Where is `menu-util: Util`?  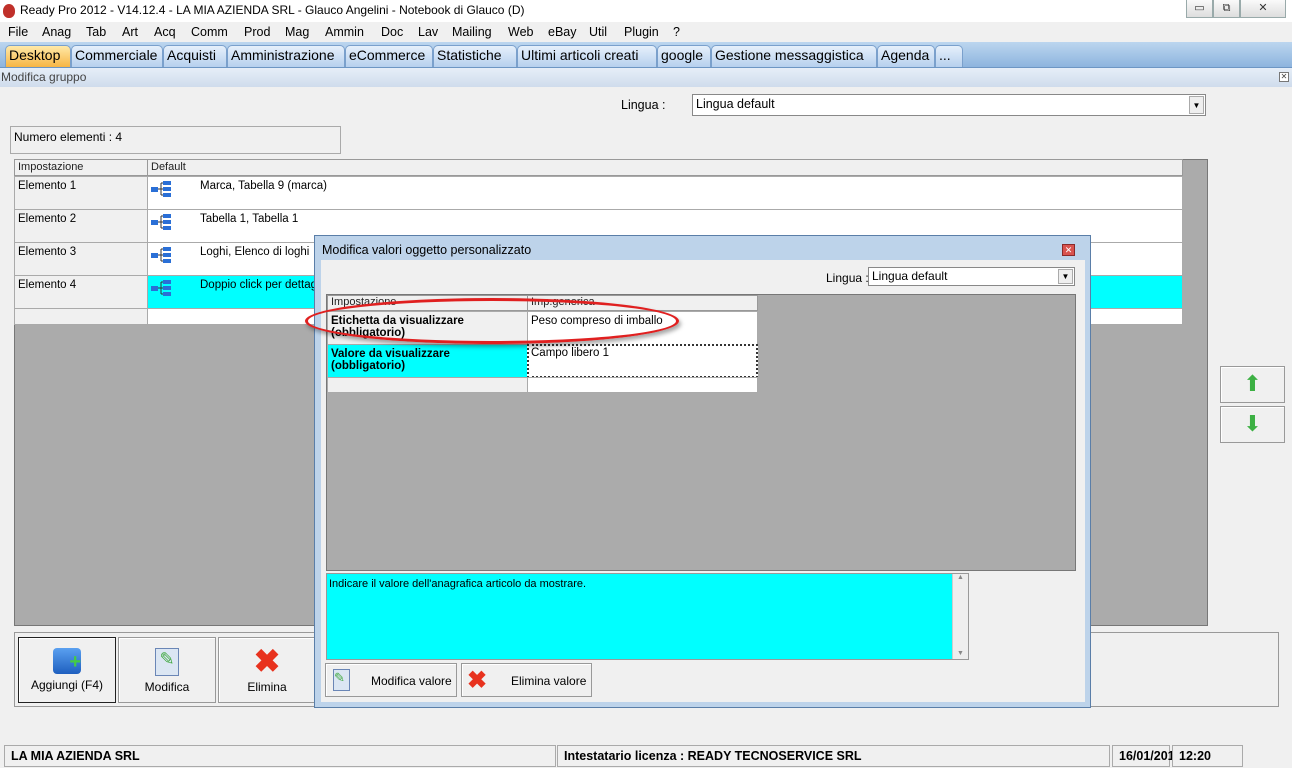 menu-util: Util is located at coordinates (598, 32).